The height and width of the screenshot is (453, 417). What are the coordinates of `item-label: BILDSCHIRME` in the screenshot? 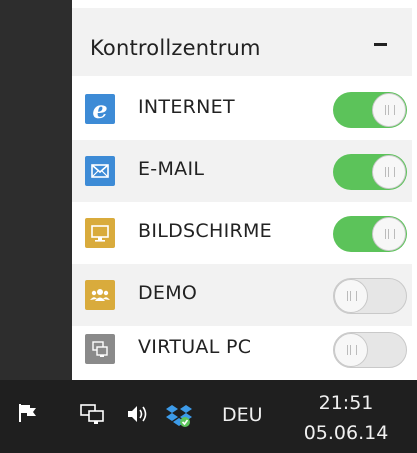 It's located at (205, 231).